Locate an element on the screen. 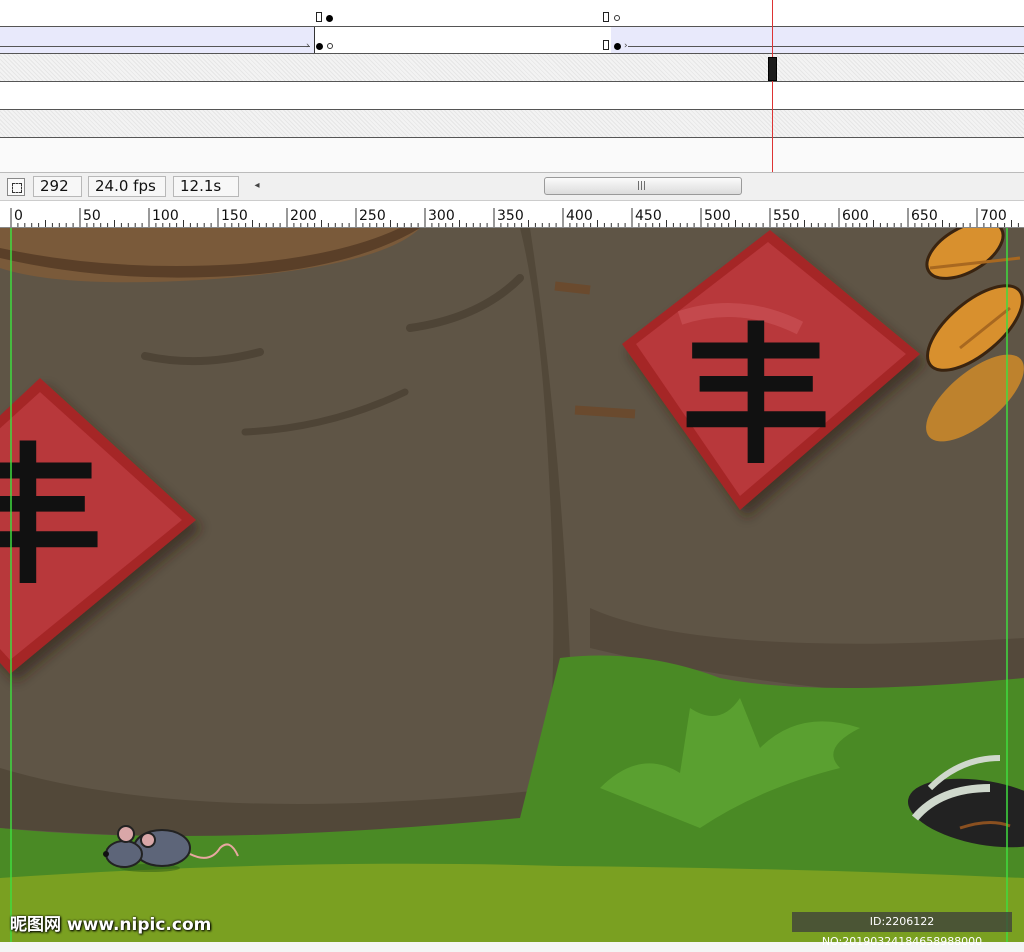 The width and height of the screenshot is (1024, 952). grip-icon: ||| is located at coordinates (642, 186).